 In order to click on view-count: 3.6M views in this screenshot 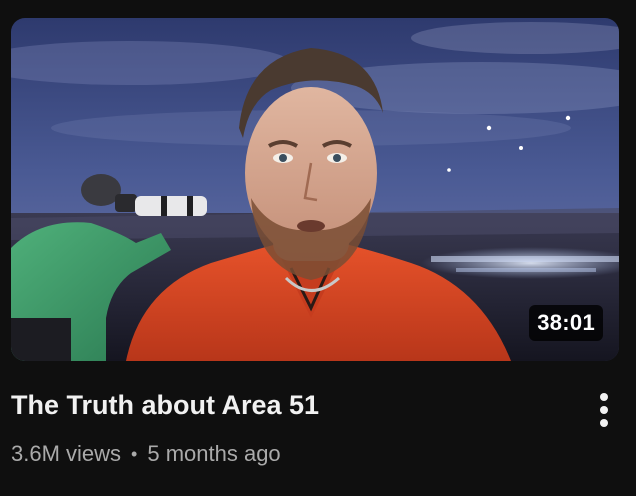, I will do `click(66, 453)`.